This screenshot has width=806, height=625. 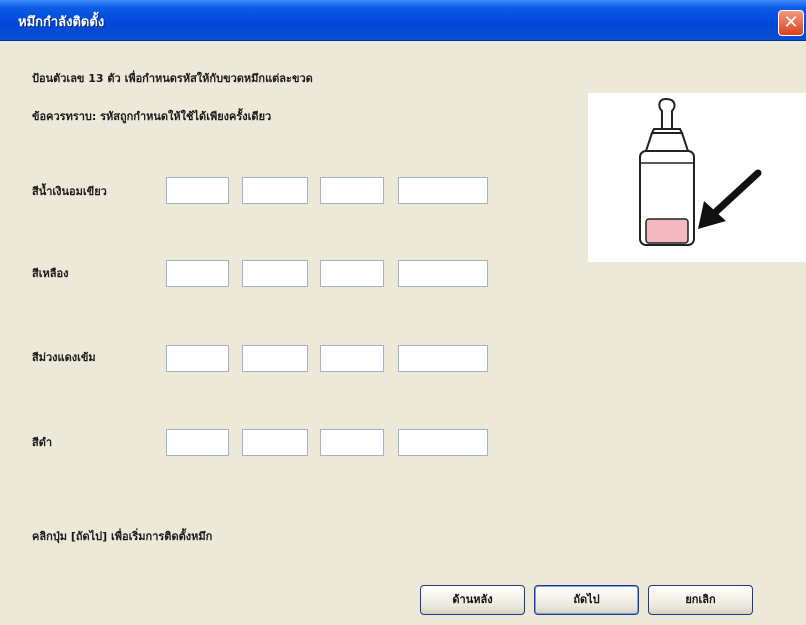 I want to click on magenta-label: สีม่วงแดงเข้ม, so click(x=64, y=357).